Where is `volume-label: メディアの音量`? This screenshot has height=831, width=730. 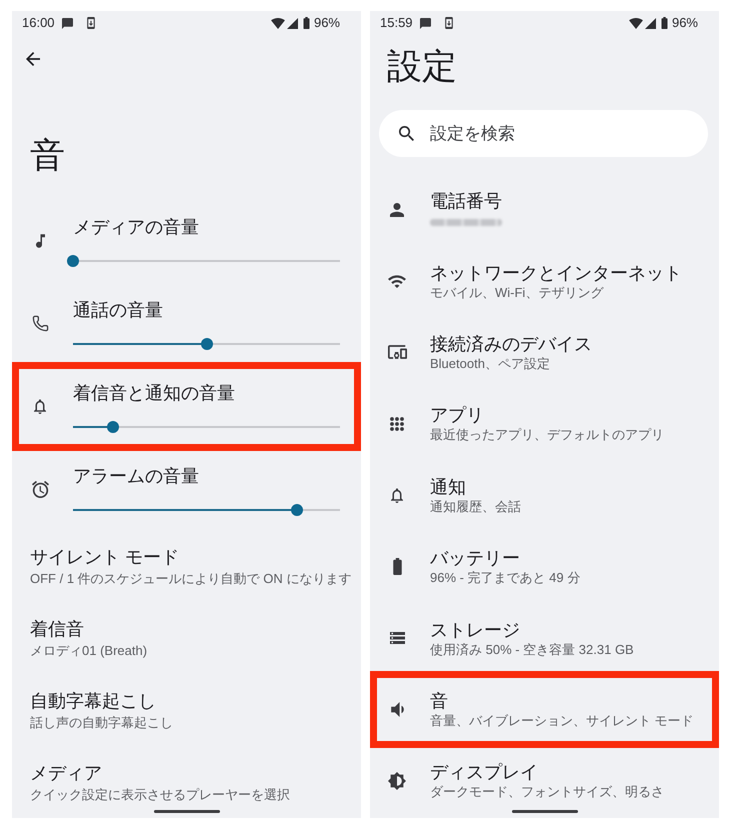 volume-label: メディアの音量 is located at coordinates (136, 227).